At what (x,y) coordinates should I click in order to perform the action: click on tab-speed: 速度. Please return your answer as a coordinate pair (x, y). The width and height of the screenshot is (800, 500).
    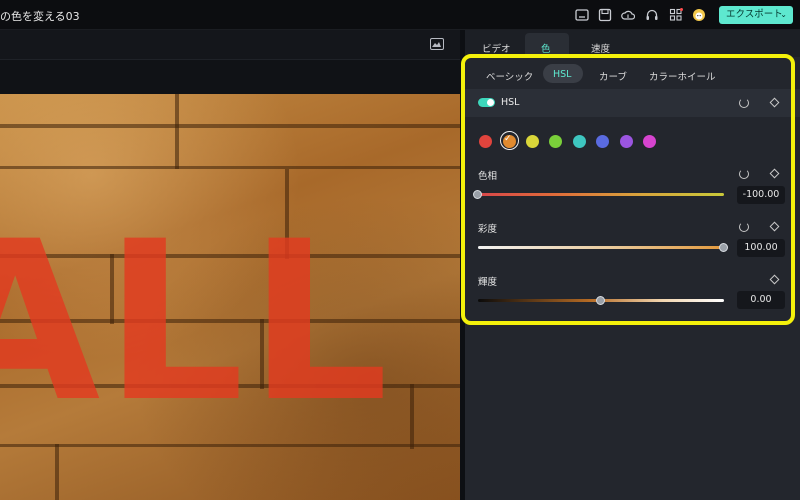
    Looking at the image, I should click on (600, 48).